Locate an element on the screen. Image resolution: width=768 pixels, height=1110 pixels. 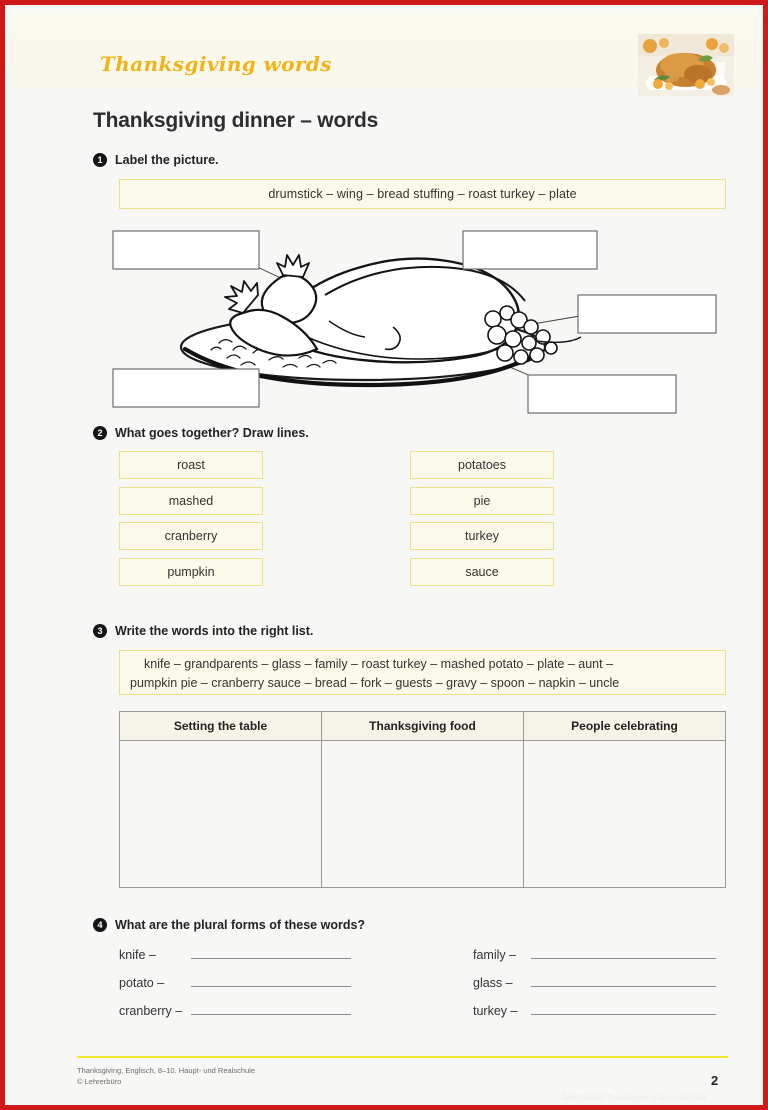
exercise-2-instruction: What goes together? Draw lines. is located at coordinates (212, 433).